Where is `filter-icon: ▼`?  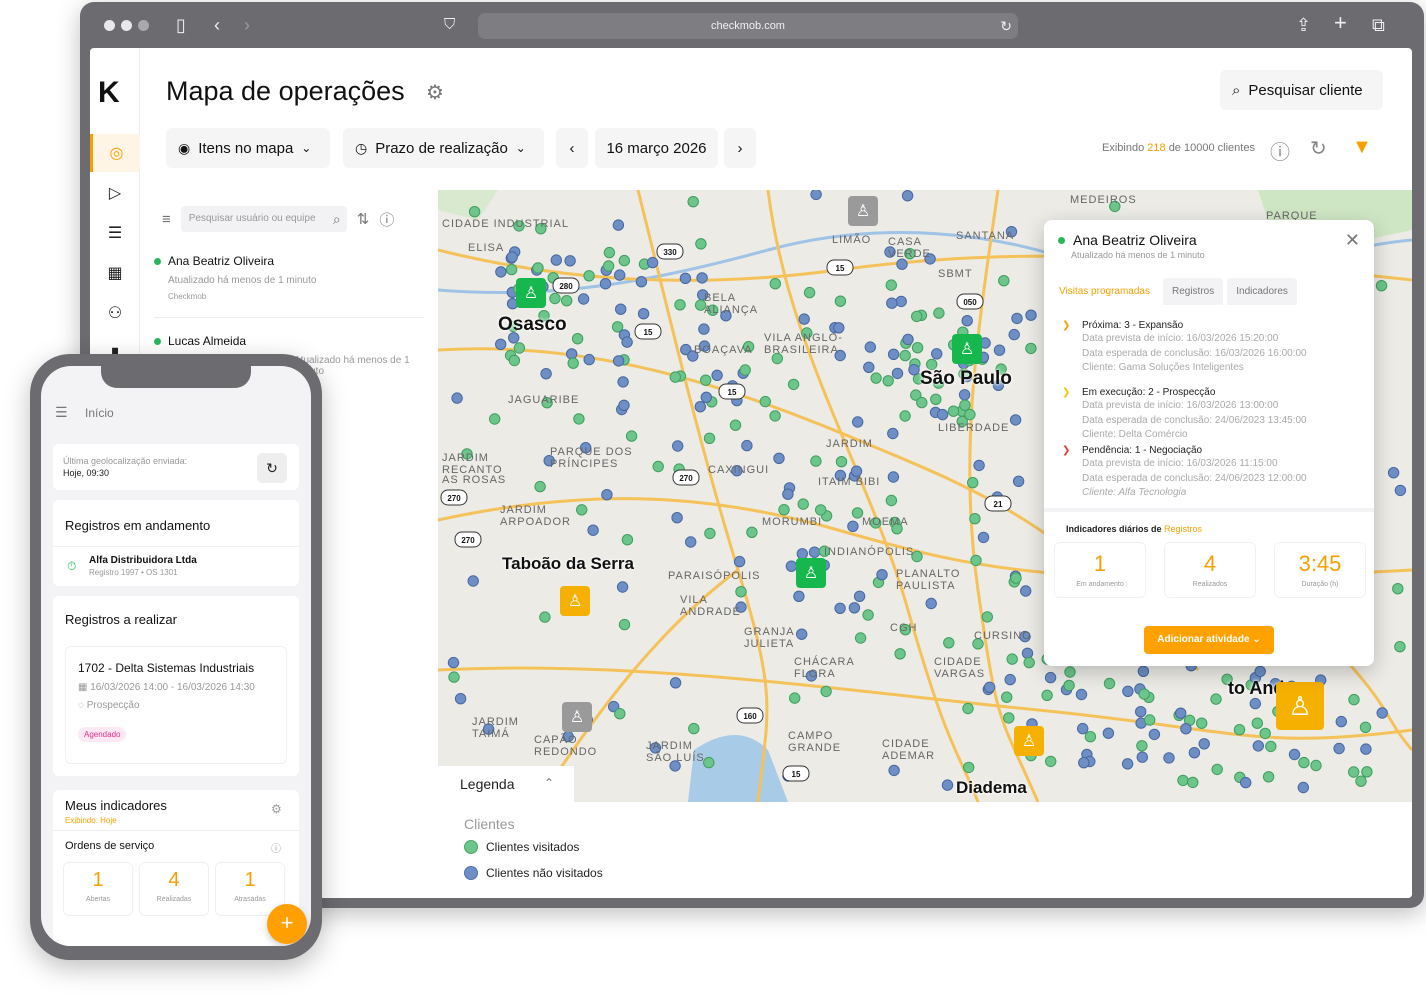
filter-icon: ▼ is located at coordinates (1362, 147).